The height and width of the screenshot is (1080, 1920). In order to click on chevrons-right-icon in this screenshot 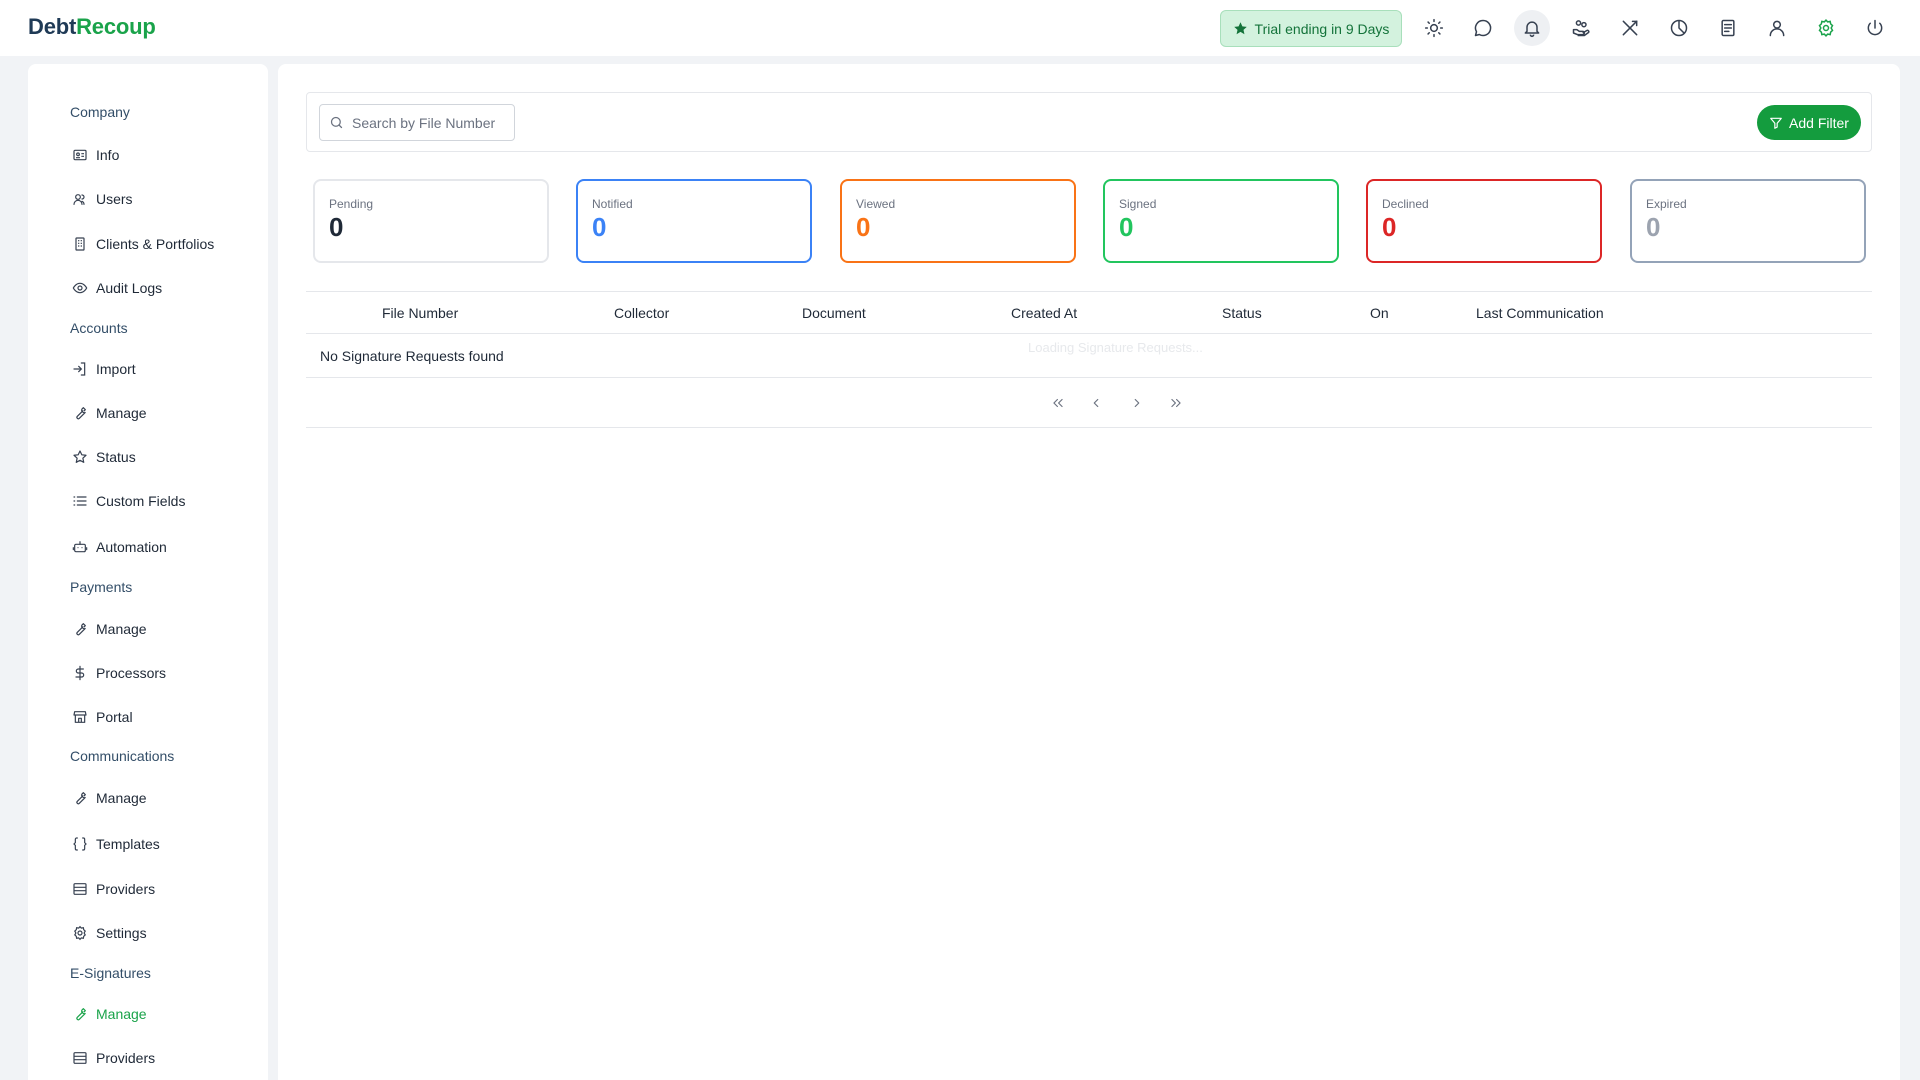, I will do `click(1176, 403)`.